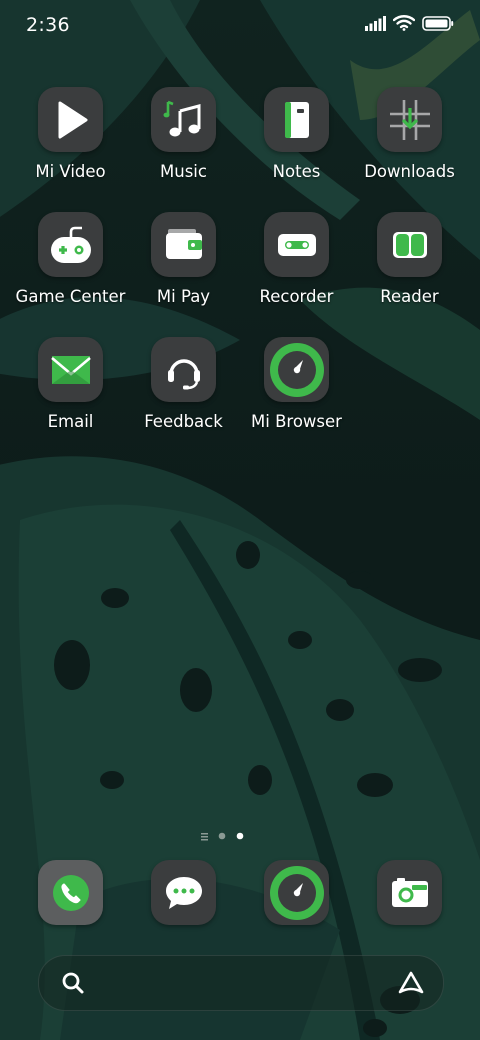  I want to click on wifi-icon, so click(404, 23).